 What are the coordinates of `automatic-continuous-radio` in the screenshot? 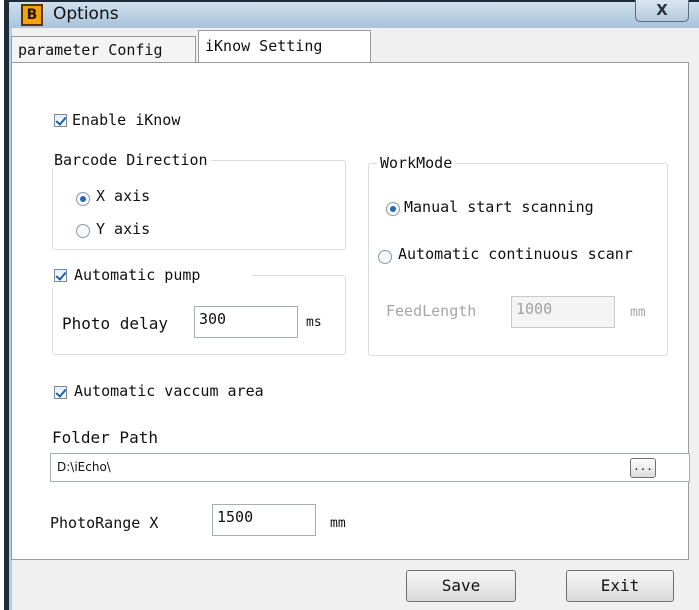 It's located at (385, 257).